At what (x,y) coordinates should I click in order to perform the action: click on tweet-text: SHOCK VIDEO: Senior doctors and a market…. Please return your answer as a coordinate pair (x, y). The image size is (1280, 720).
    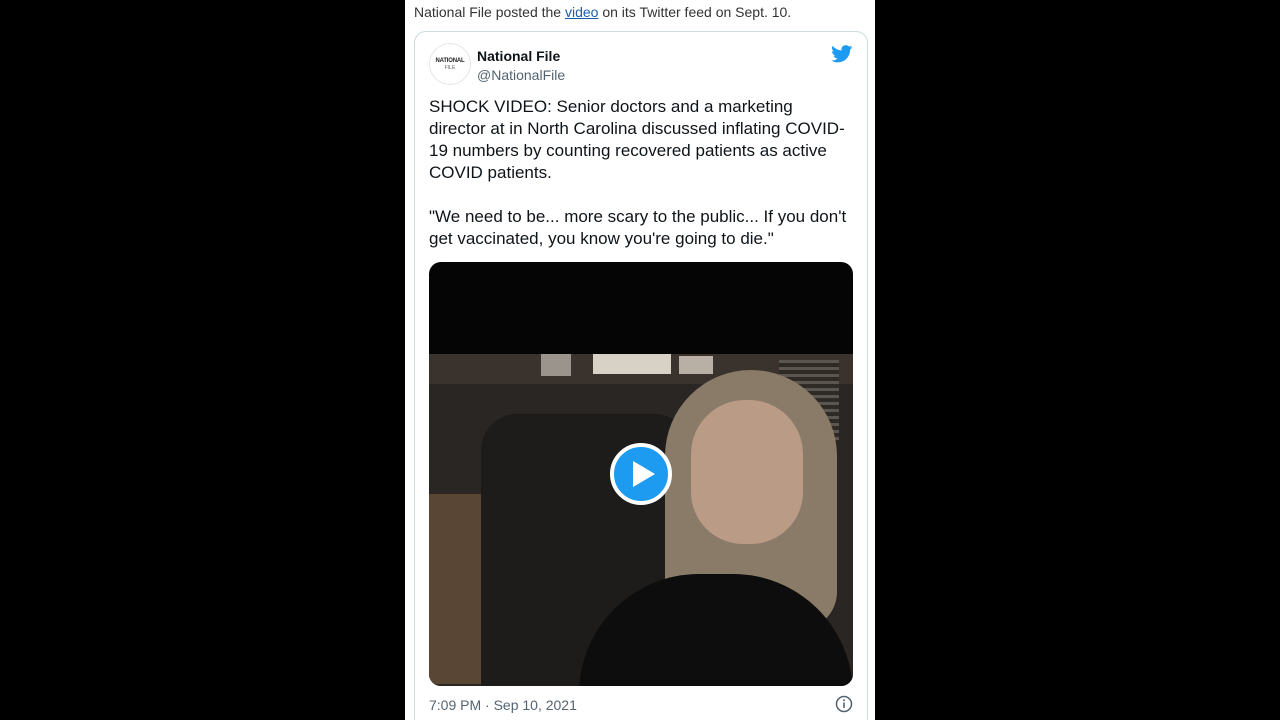
    Looking at the image, I should click on (638, 172).